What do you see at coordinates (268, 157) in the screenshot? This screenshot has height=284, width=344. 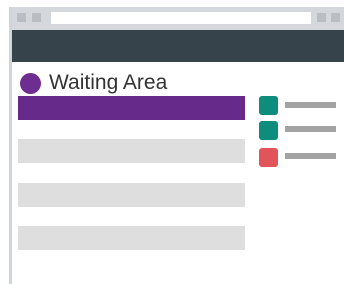 I see `red-square-icon` at bounding box center [268, 157].